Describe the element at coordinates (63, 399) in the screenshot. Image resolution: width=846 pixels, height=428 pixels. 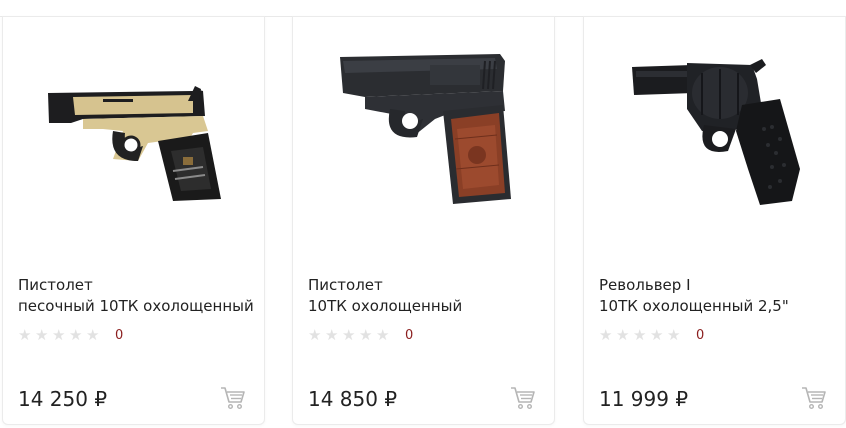
I see `product-price: 14 250 ₽` at that location.